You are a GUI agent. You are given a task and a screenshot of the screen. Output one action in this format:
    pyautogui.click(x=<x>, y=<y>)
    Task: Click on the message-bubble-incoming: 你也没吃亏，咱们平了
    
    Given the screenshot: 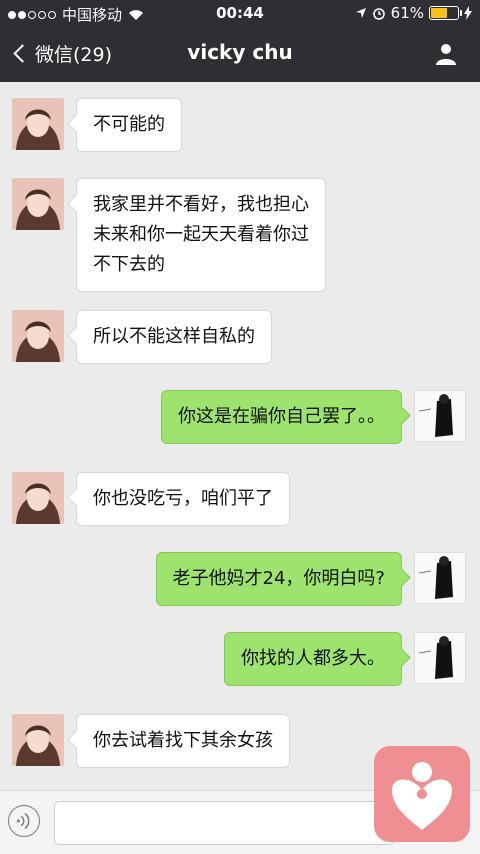 What is the action you would take?
    pyautogui.click(x=183, y=499)
    